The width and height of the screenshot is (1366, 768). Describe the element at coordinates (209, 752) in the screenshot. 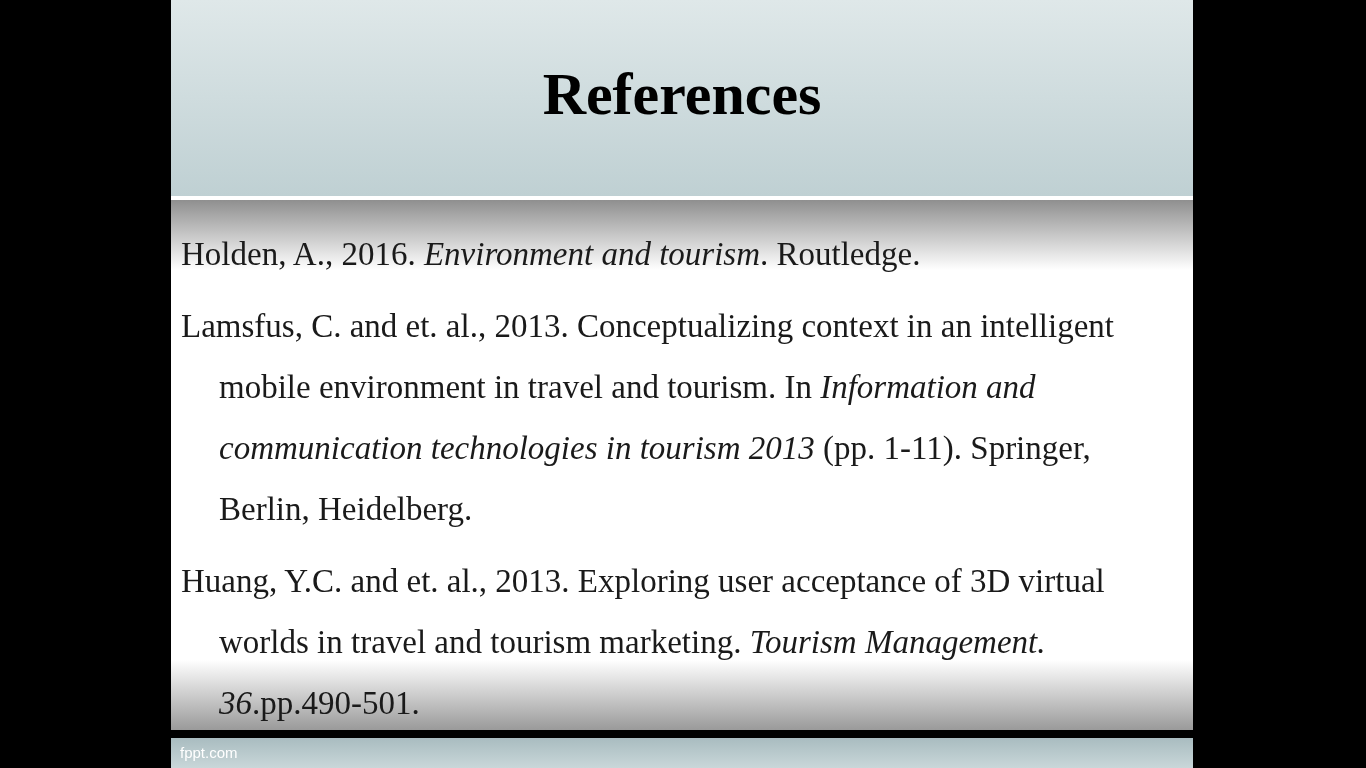

I see `footer-text: fppt.com` at that location.